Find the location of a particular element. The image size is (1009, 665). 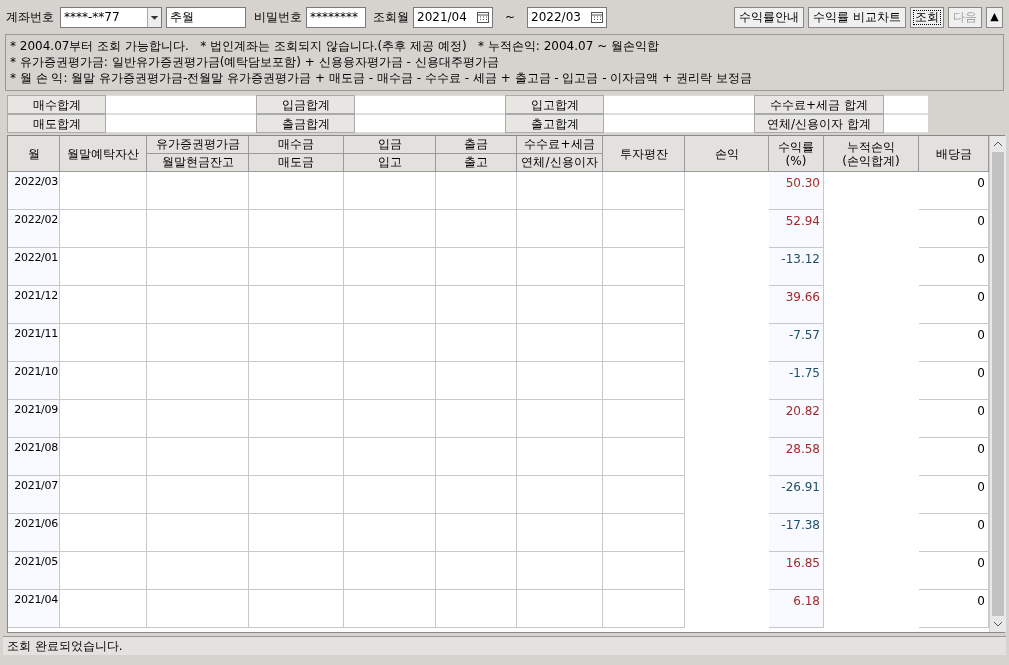

column-header: 매수금 is located at coordinates (296, 145).